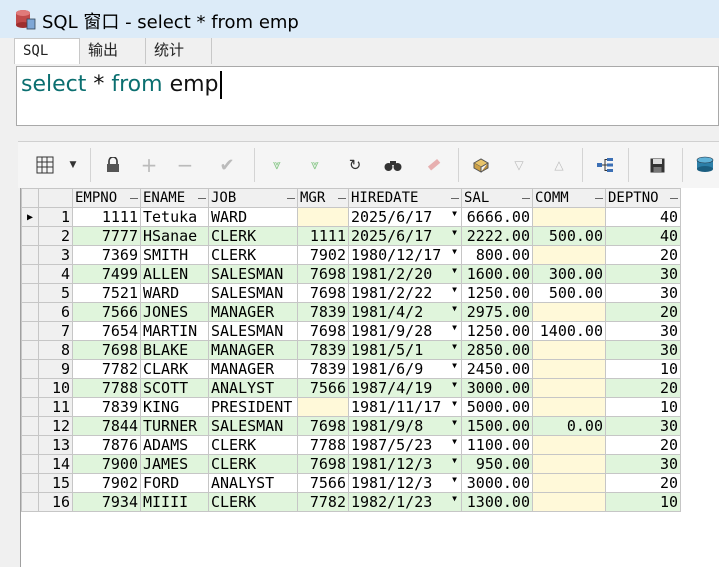 Image resolution: width=719 pixels, height=567 pixels. Describe the element at coordinates (113, 165) in the screenshot. I see `lock-icon` at that location.